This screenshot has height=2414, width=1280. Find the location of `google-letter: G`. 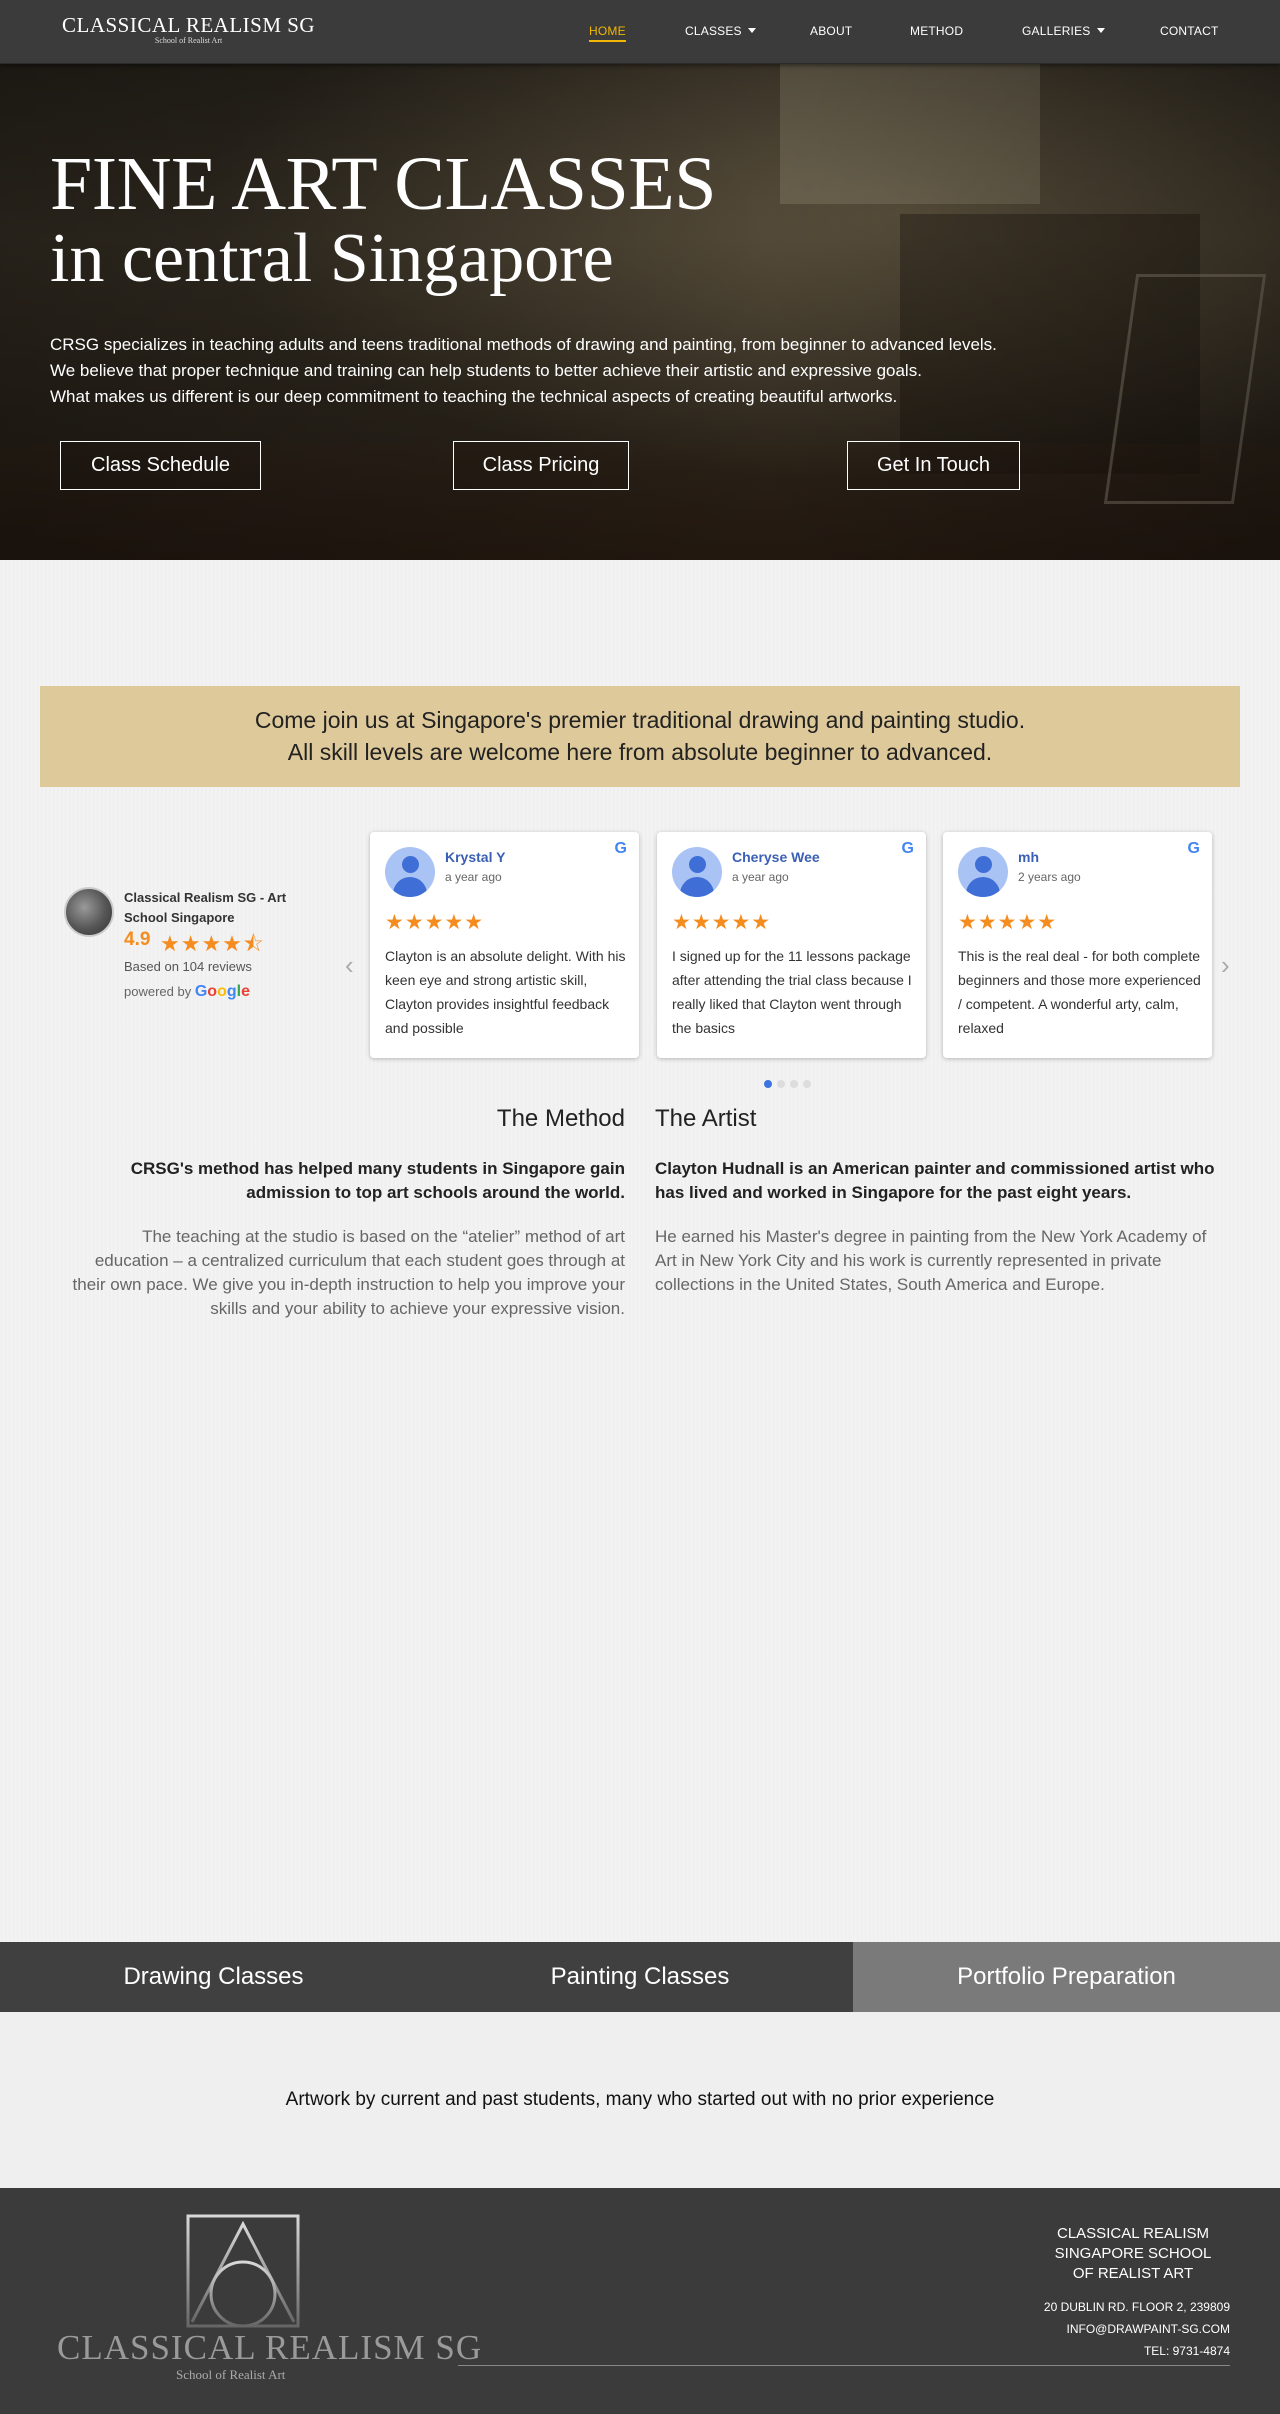

google-letter: G is located at coordinates (201, 991).